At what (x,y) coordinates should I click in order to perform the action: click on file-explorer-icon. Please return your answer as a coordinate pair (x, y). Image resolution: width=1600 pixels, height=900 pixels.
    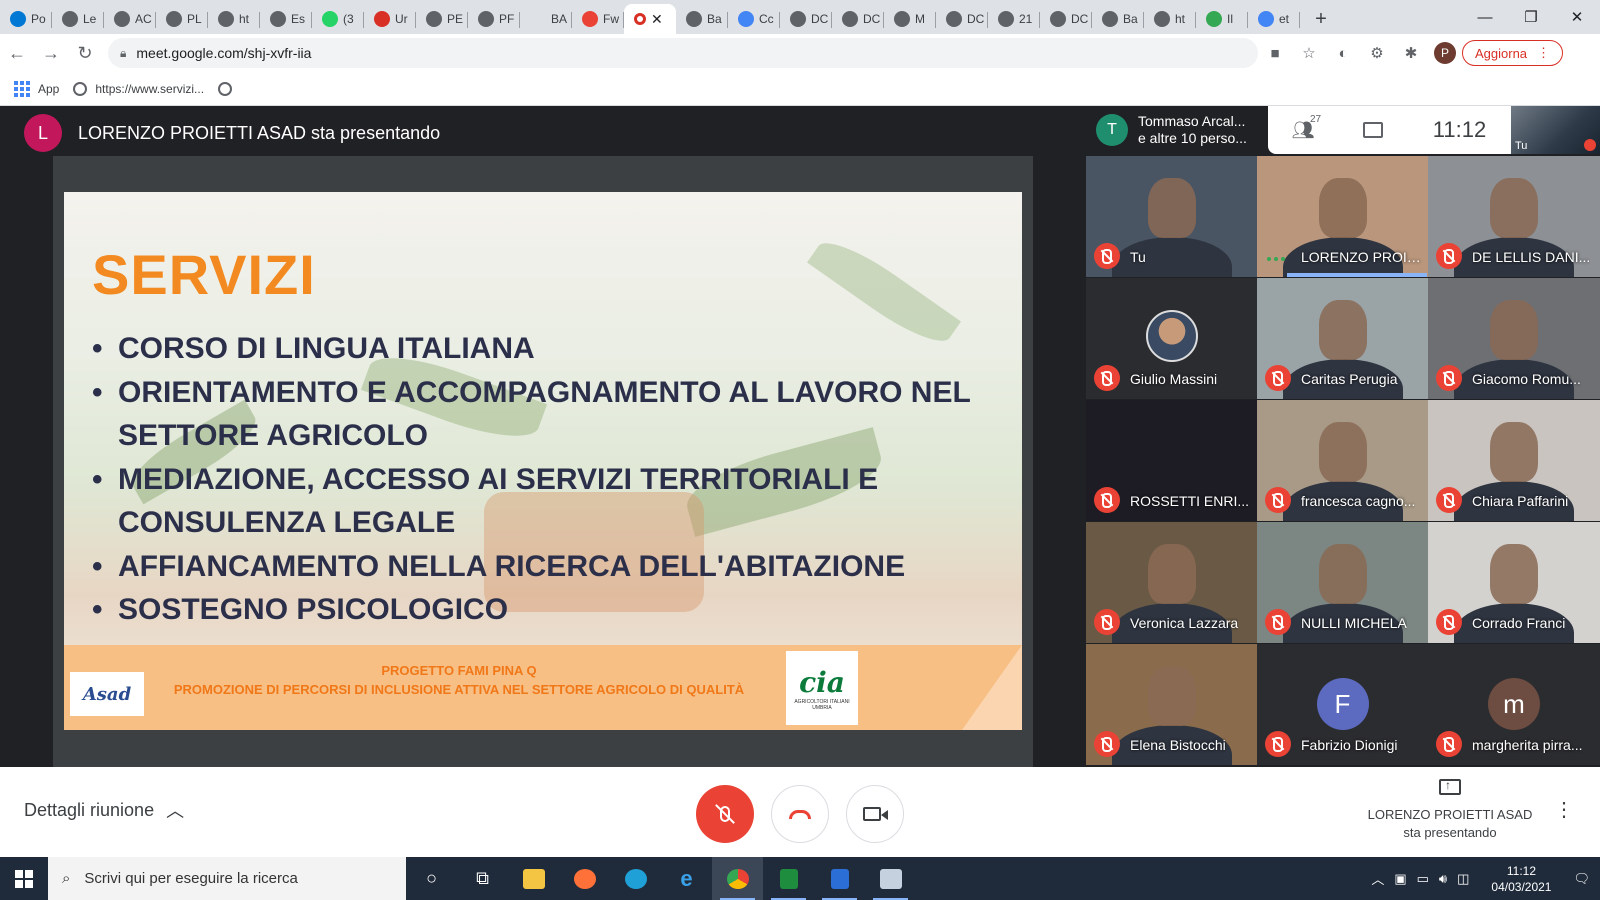
    Looking at the image, I should click on (533, 878).